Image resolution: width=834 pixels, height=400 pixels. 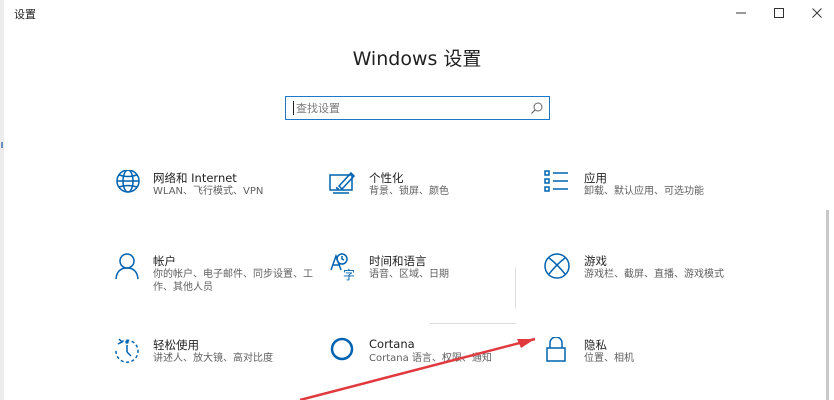 I want to click on annotation-arrow, so click(x=417, y=368).